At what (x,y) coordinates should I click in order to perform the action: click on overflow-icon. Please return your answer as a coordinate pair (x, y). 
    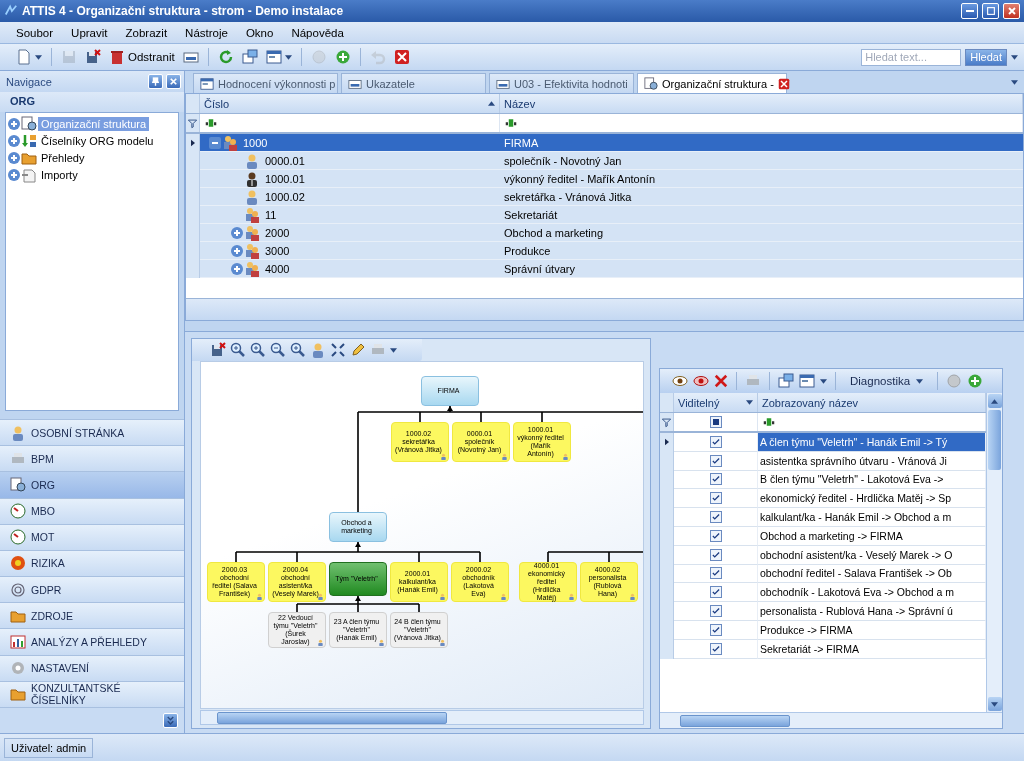
    Looking at the image, I should click on (1014, 57).